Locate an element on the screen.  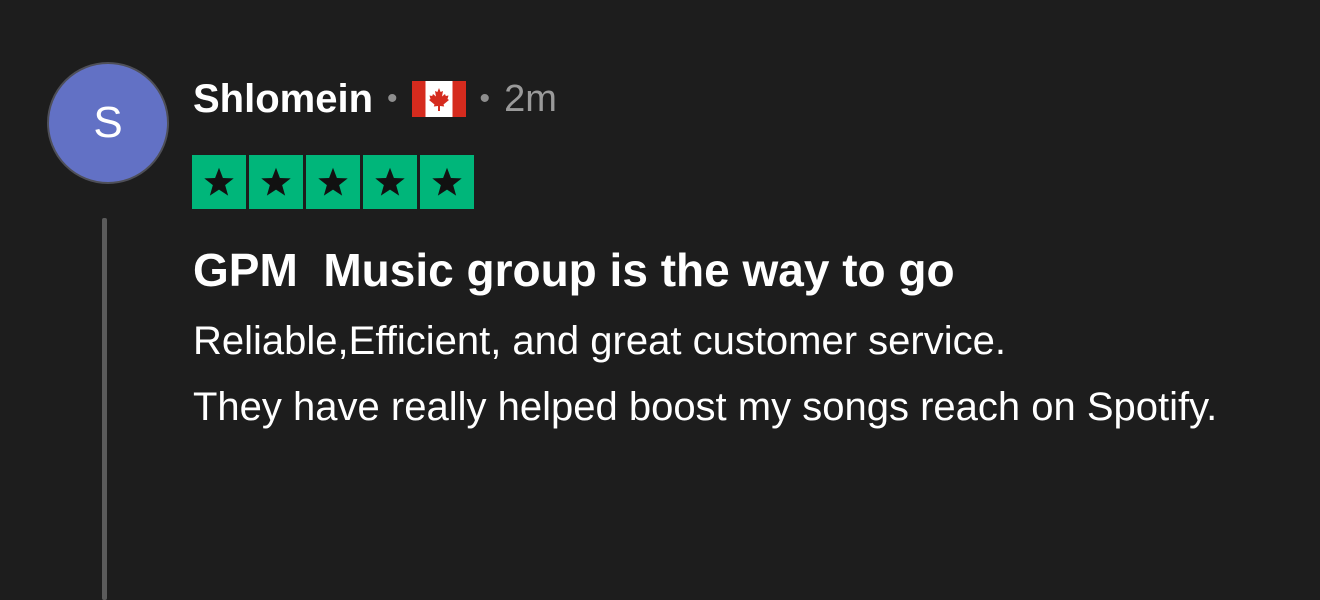
time-ago: 2m is located at coordinates (530, 98).